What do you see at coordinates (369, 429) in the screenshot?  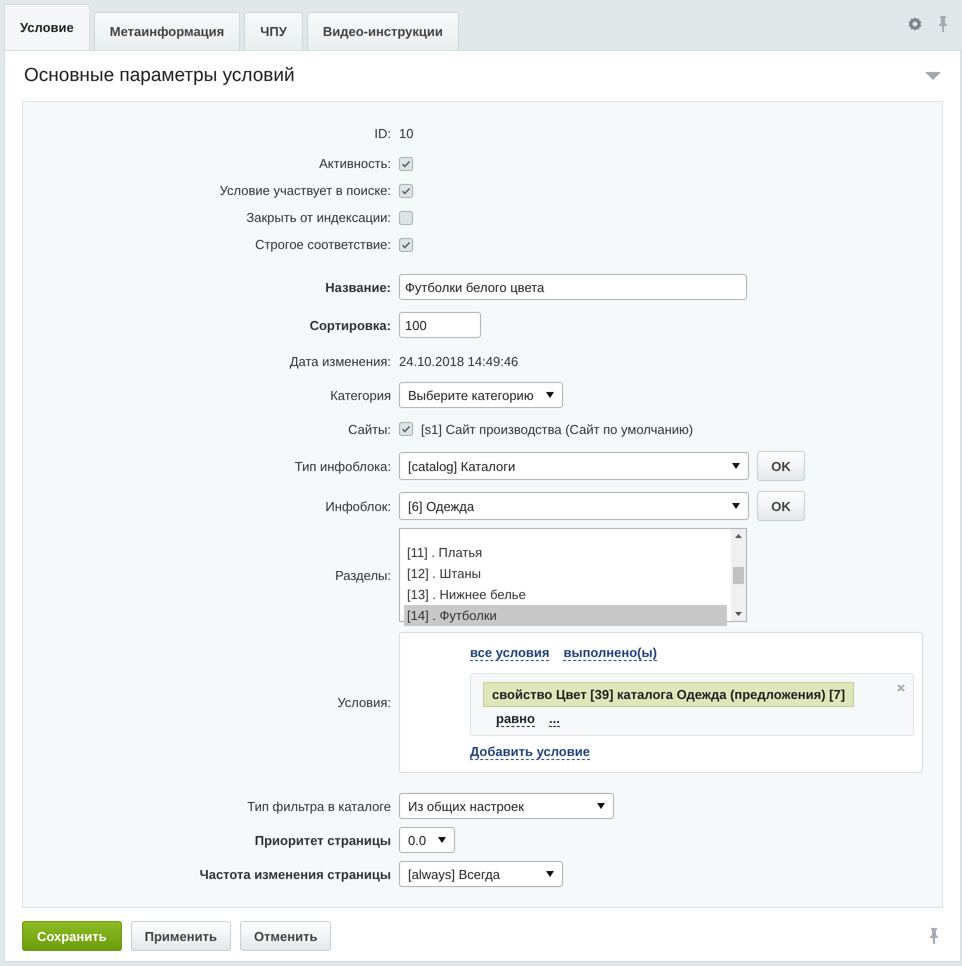 I see `field-label: Сайты:` at bounding box center [369, 429].